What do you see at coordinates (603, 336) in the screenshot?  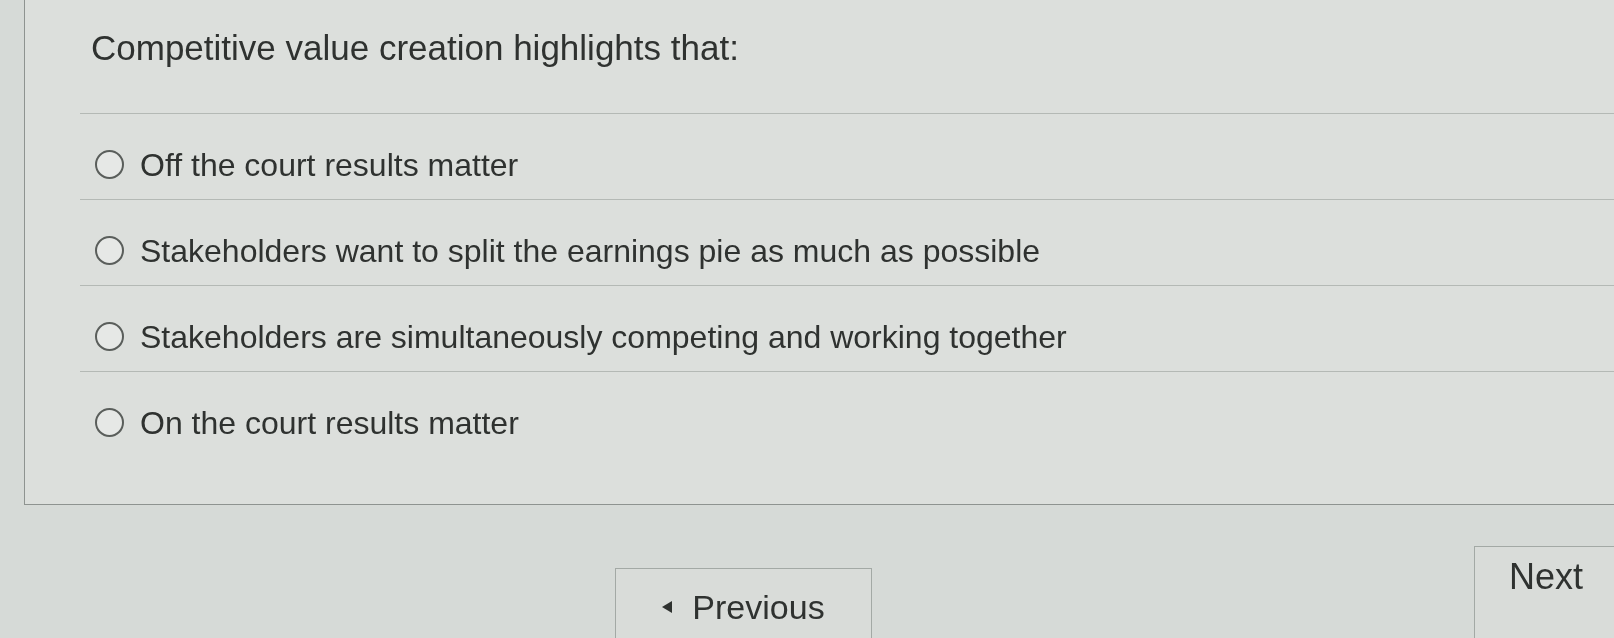 I see `option-label: Stakeholders are simultaneously competing and working together` at bounding box center [603, 336].